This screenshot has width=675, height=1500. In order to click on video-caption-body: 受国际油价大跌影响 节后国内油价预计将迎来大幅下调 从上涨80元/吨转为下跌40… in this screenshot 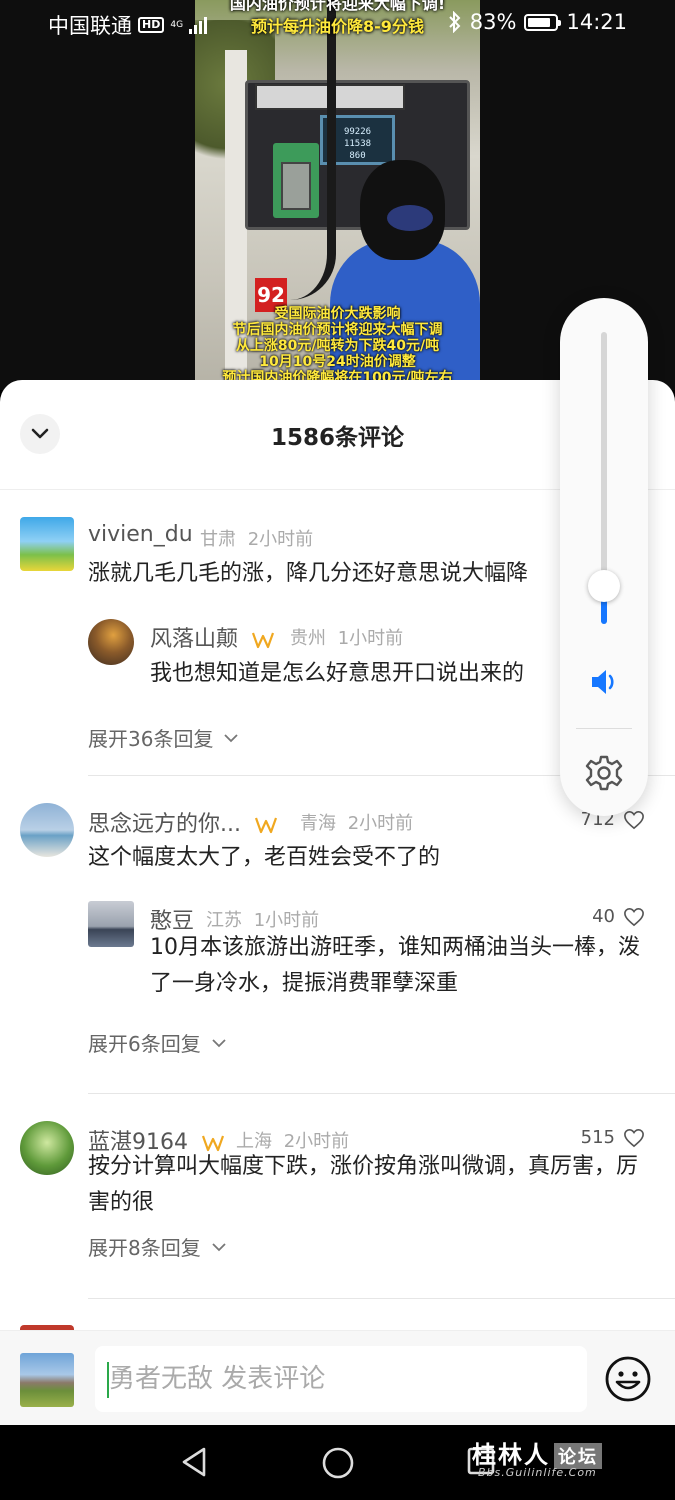, I will do `click(337, 346)`.